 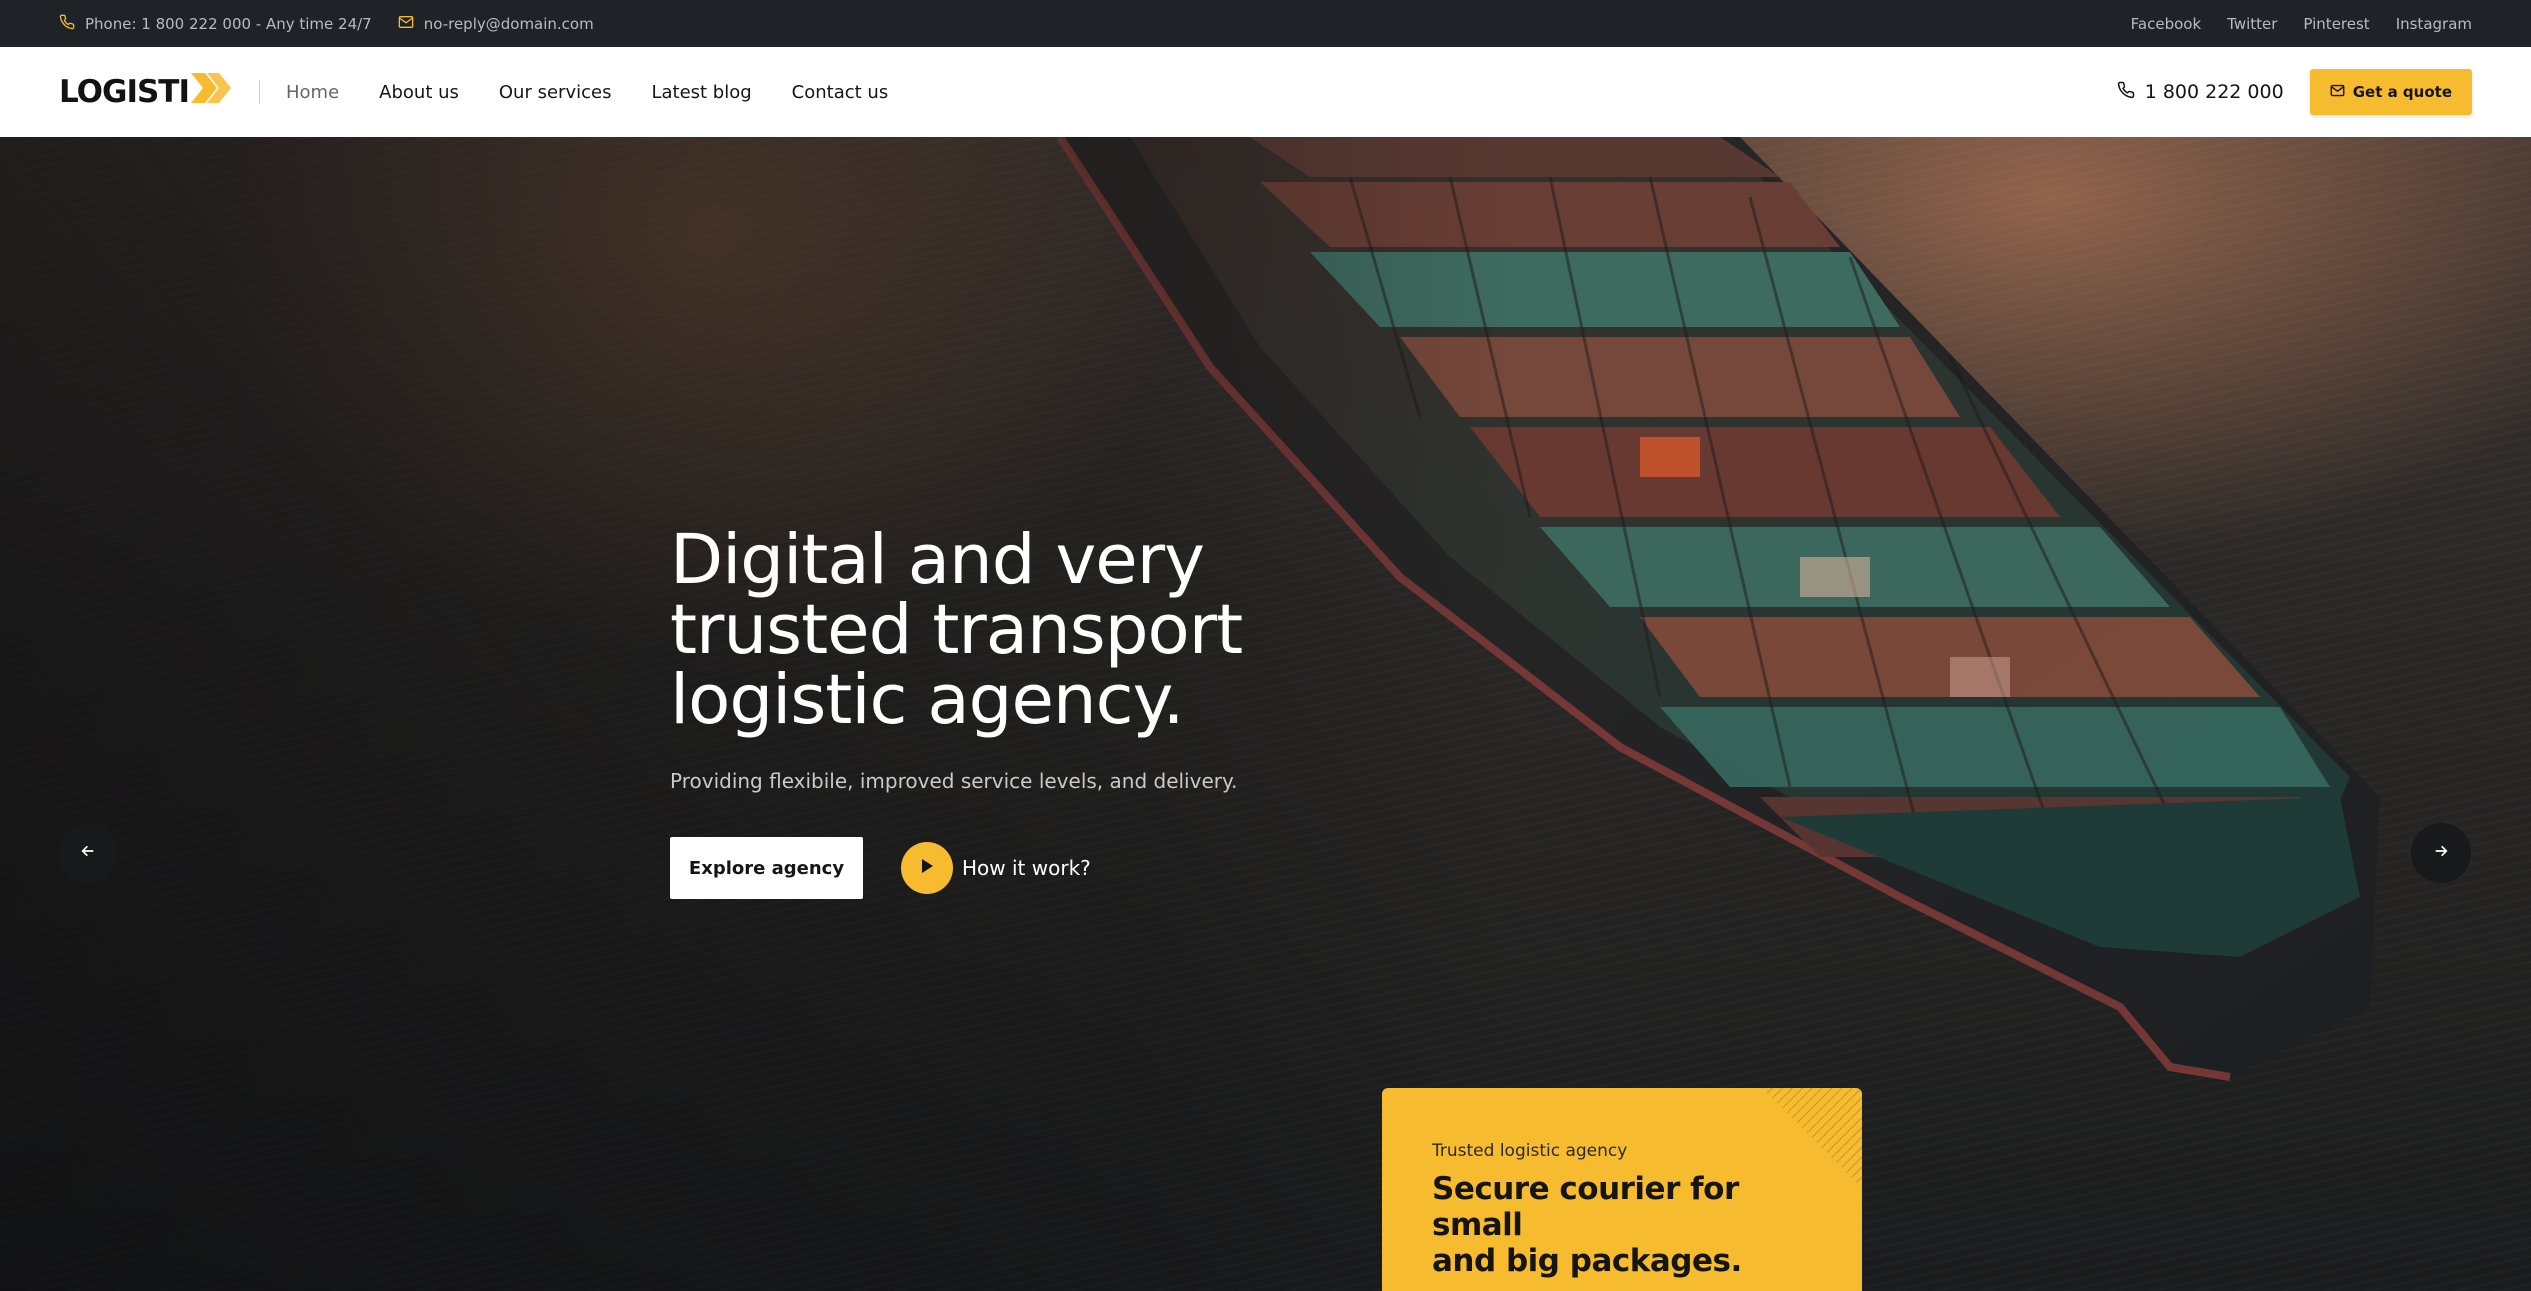 What do you see at coordinates (840, 92) in the screenshot?
I see `nav-item-contact-us: Contact us` at bounding box center [840, 92].